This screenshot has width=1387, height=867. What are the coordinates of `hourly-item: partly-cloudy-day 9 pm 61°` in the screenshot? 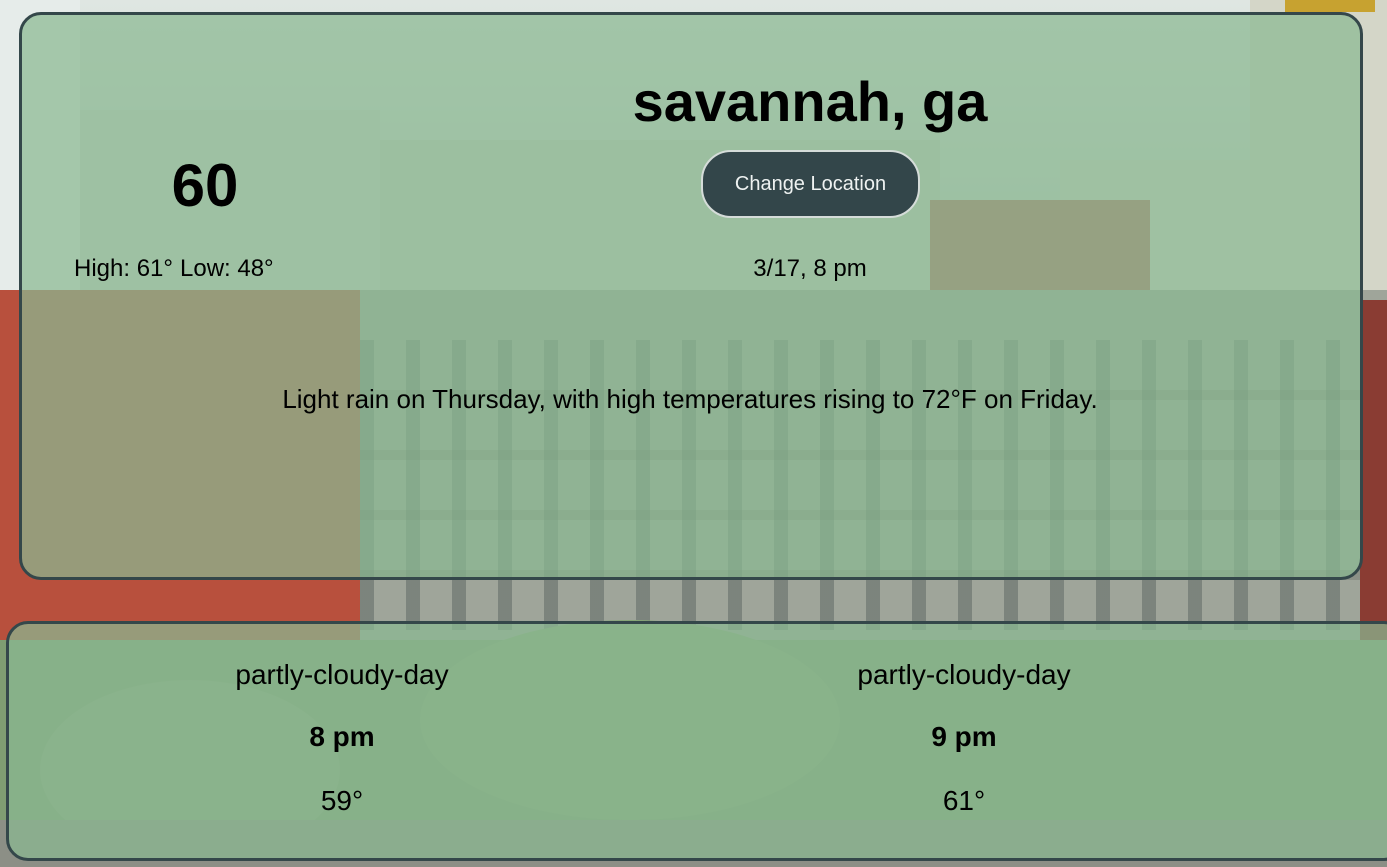 It's located at (964, 738).